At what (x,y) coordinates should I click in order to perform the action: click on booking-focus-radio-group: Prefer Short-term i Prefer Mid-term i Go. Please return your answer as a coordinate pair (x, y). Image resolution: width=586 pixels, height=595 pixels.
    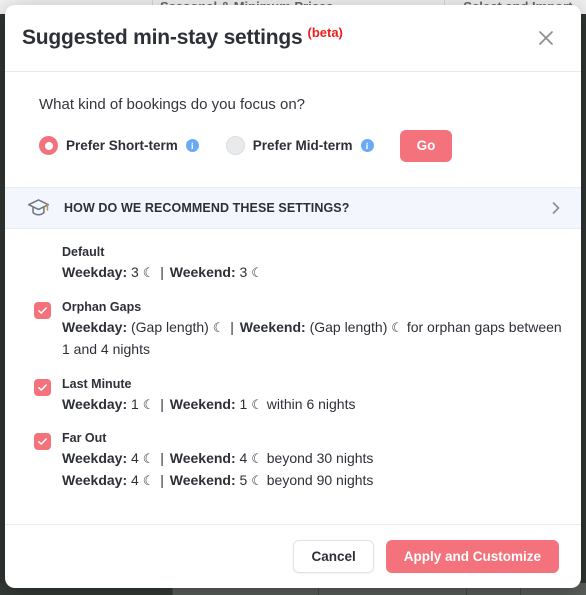
    Looking at the image, I should click on (301, 146).